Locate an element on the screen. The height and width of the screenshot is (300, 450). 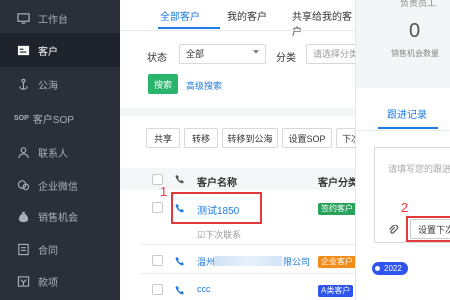
person-icon is located at coordinates (23, 152).